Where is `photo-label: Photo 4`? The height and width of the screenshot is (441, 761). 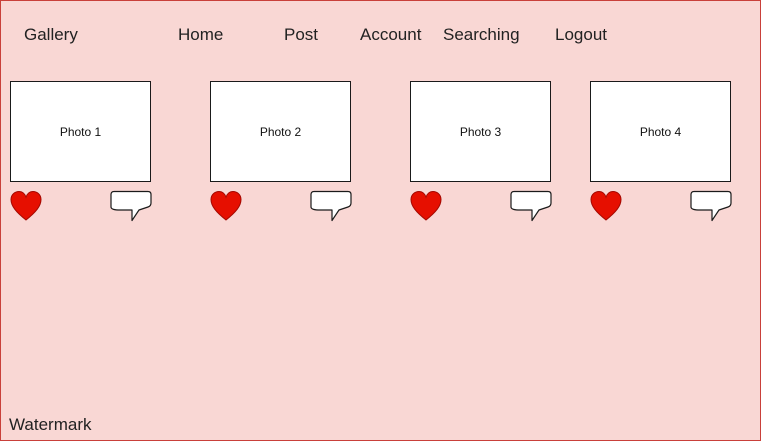
photo-label: Photo 4 is located at coordinates (660, 131).